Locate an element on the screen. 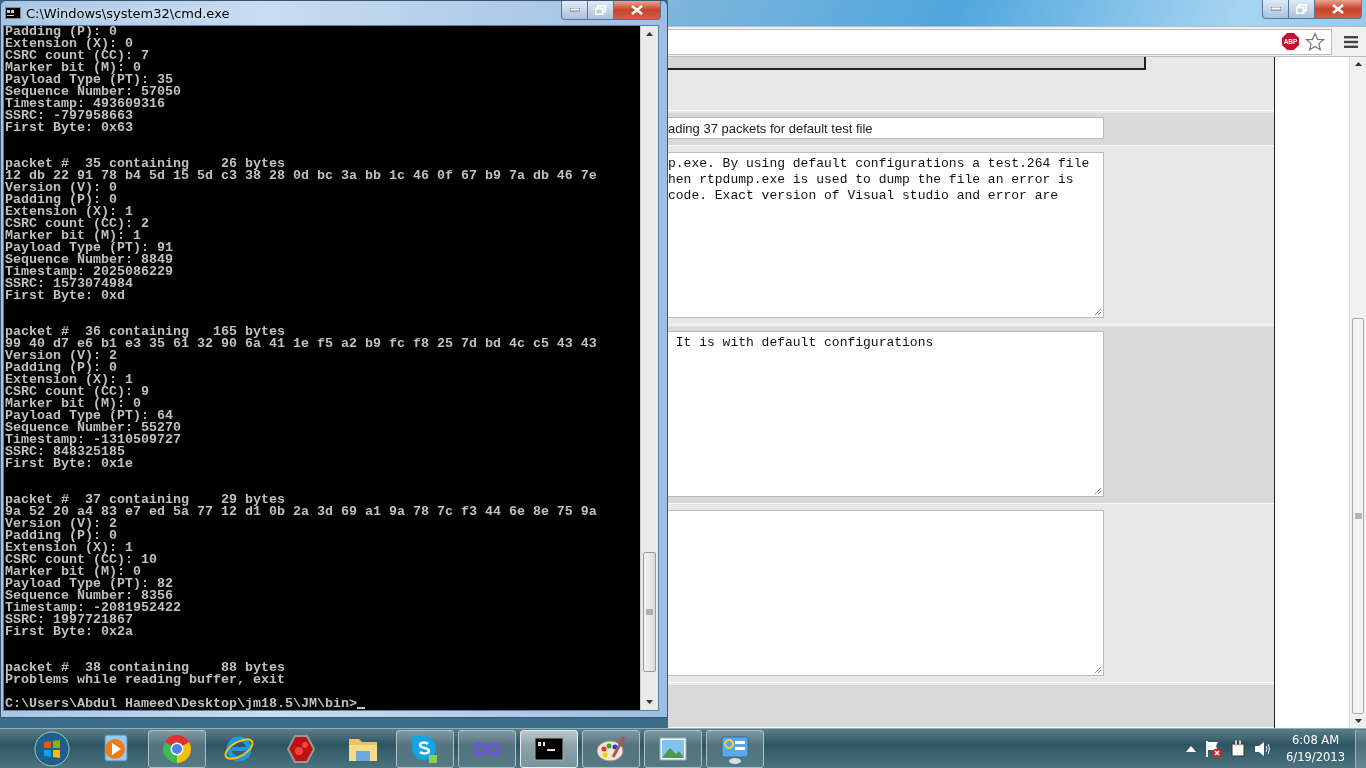 This screenshot has height=768, width=1366. start-button is located at coordinates (52, 748).